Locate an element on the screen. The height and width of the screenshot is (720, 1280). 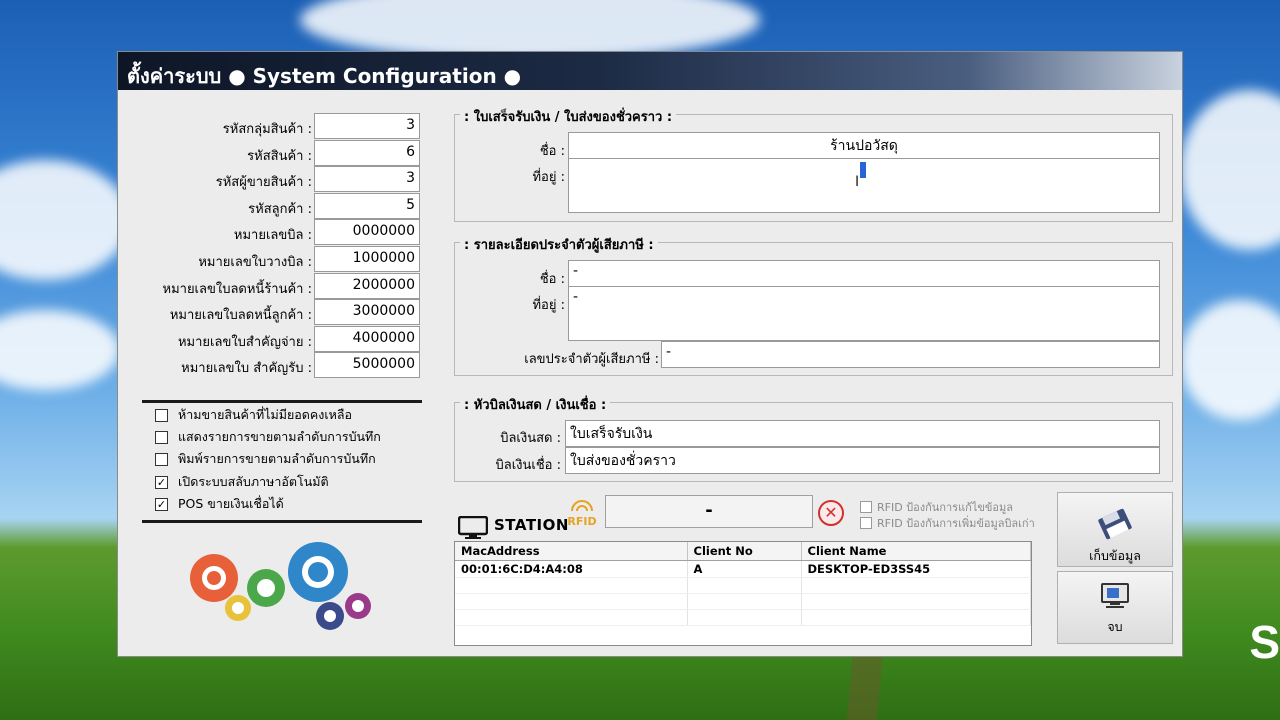
field-label: หมายเลขใบวางบิล : is located at coordinates (255, 262).